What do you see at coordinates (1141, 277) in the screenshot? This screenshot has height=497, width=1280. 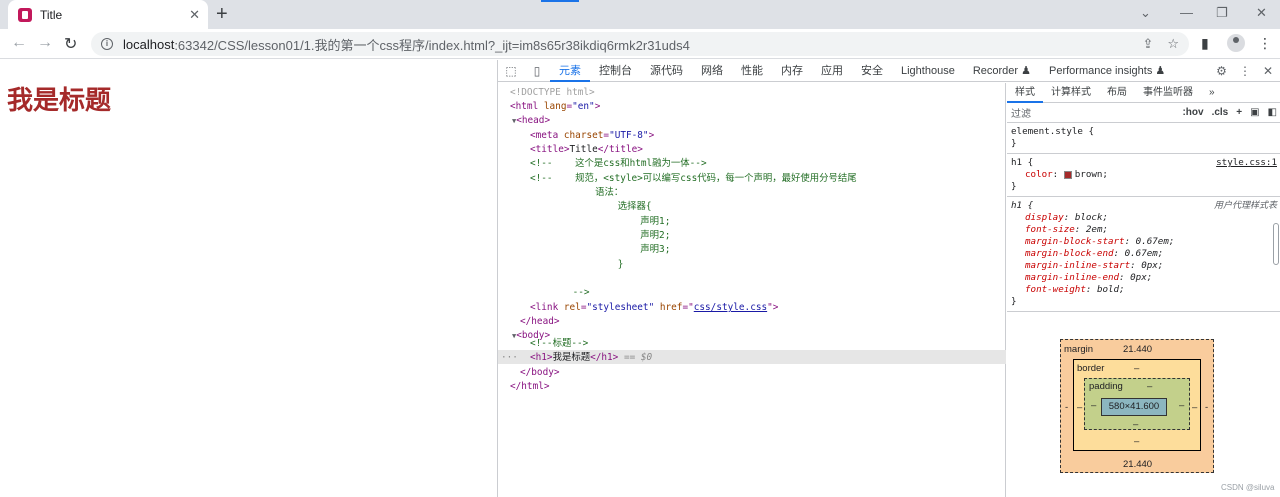 I see `css-value: 0px;` at bounding box center [1141, 277].